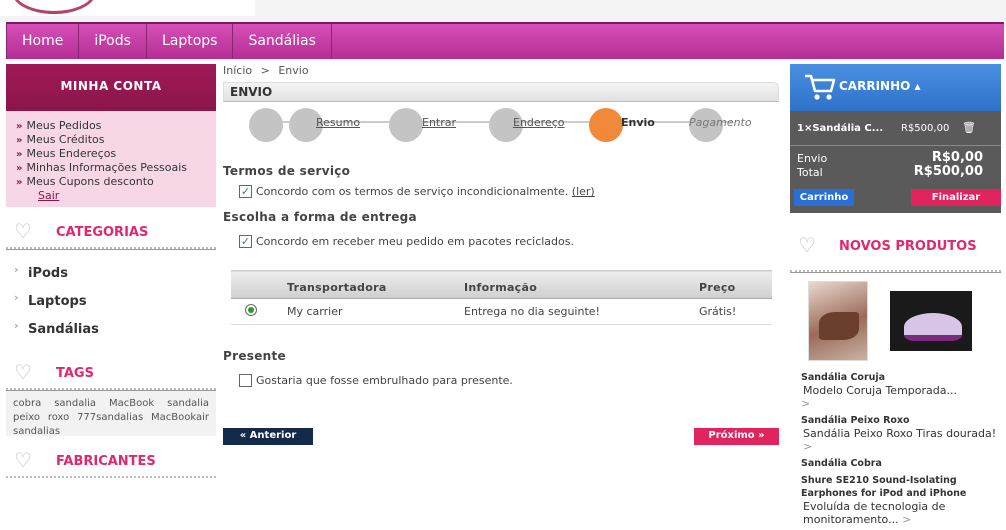 The width and height of the screenshot is (1006, 530). What do you see at coordinates (838, 321) in the screenshot?
I see `product-image-sandal-coruja` at bounding box center [838, 321].